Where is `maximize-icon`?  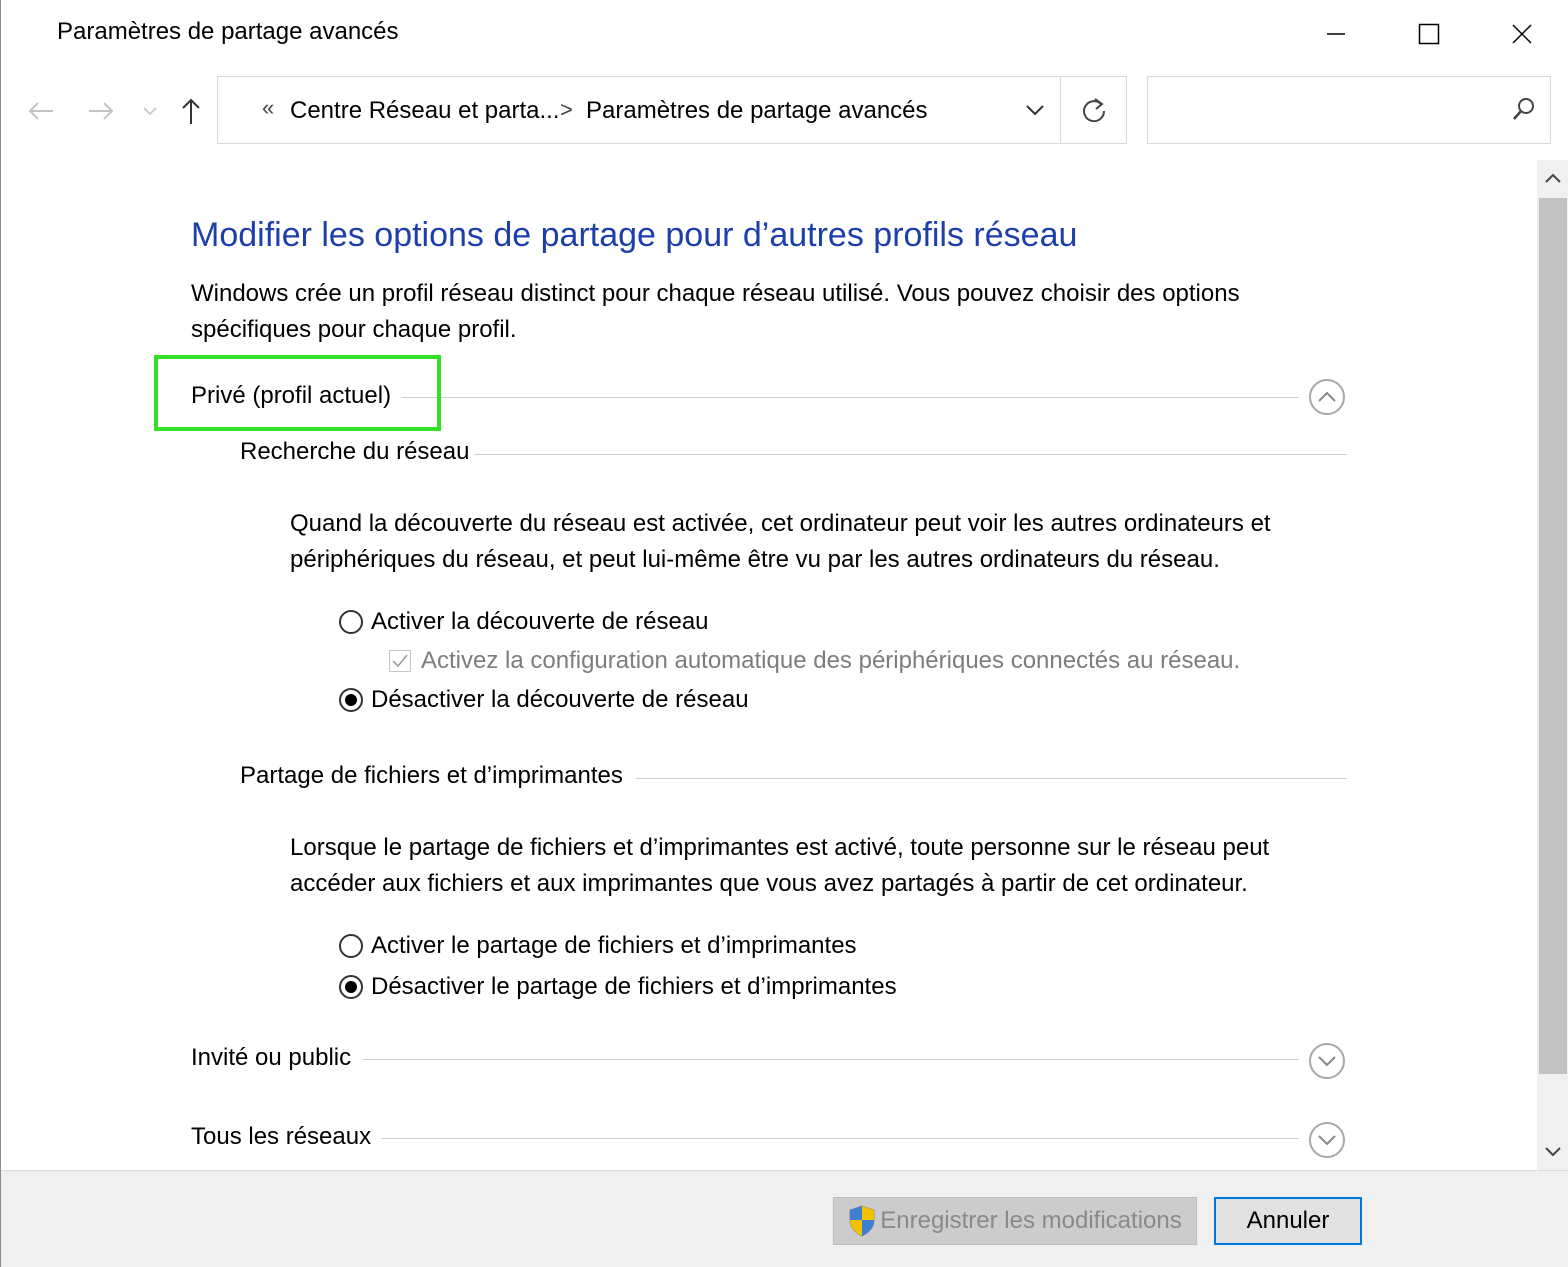 maximize-icon is located at coordinates (1429, 34).